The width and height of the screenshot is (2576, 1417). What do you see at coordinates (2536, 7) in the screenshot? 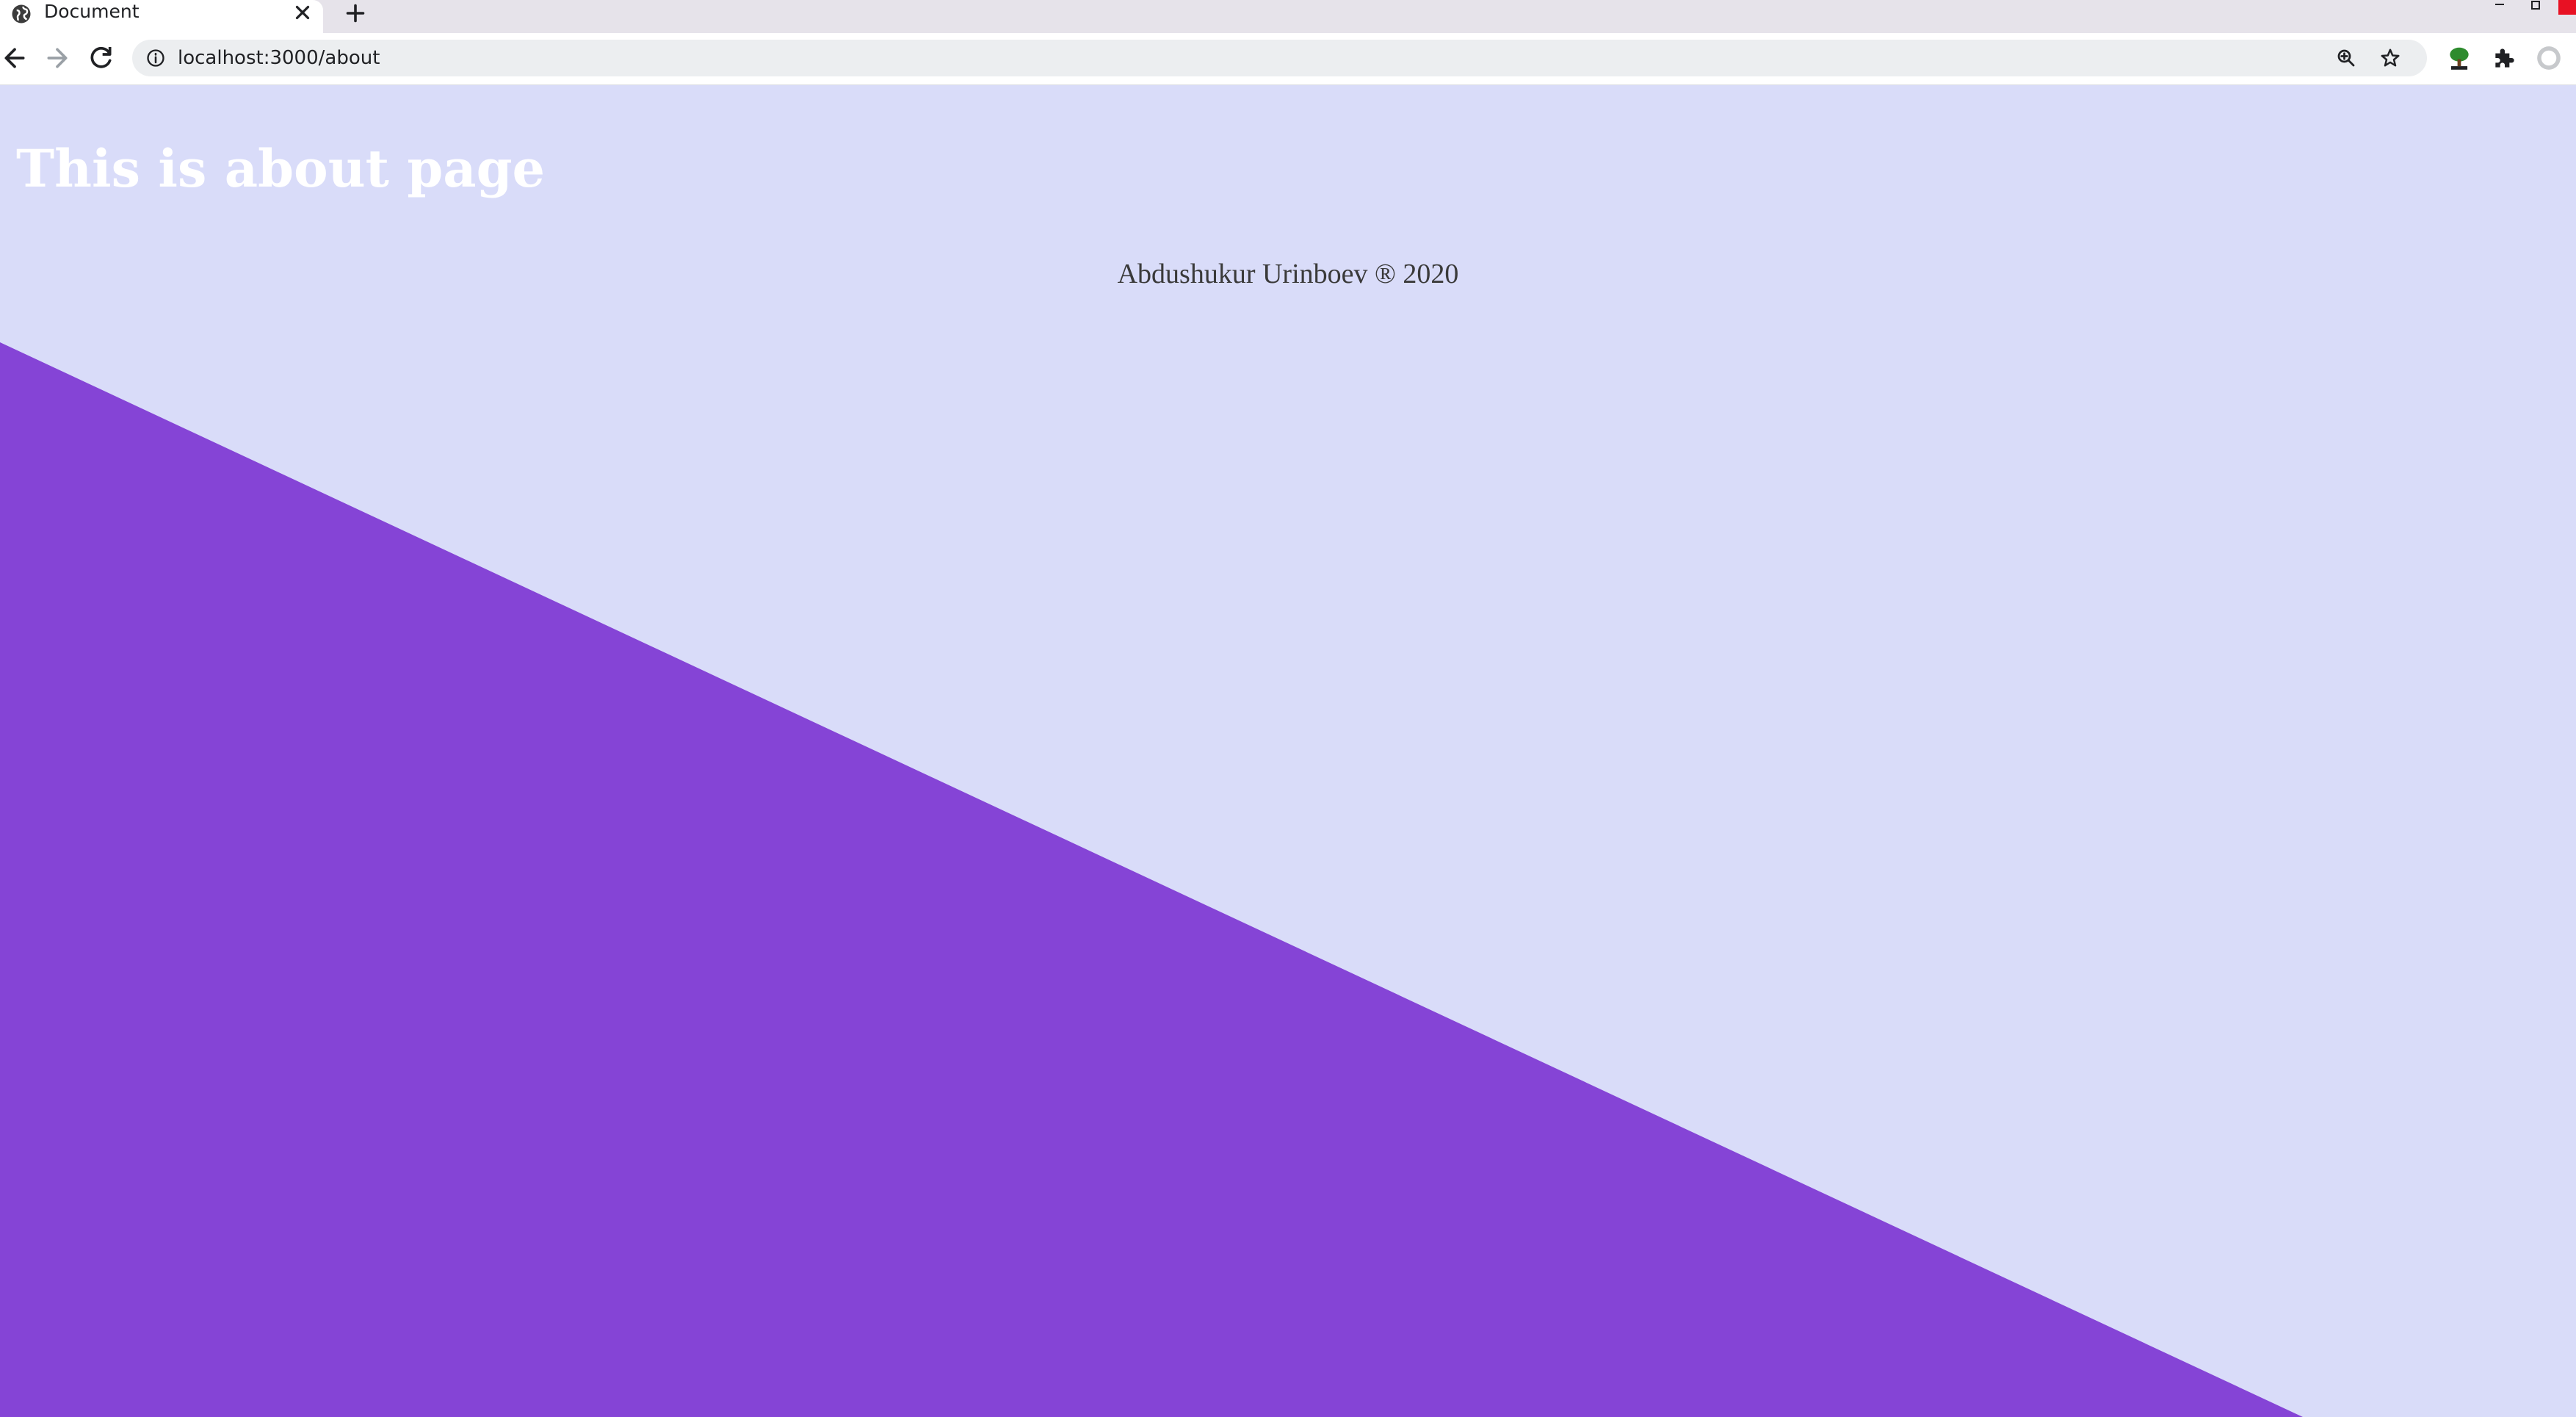
I see `restore-icon` at bounding box center [2536, 7].